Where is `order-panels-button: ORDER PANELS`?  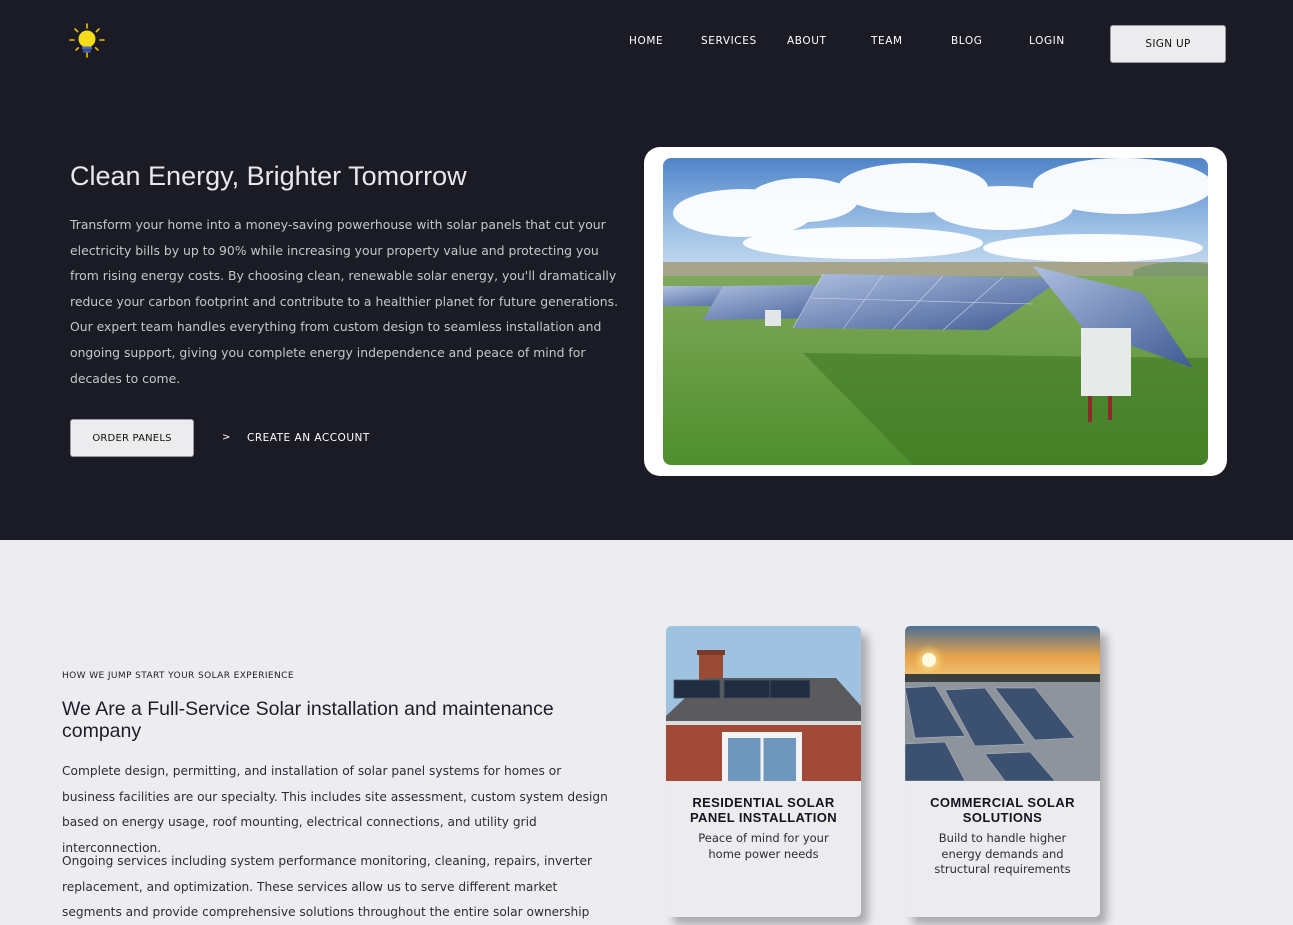 order-panels-button: ORDER PANELS is located at coordinates (132, 438).